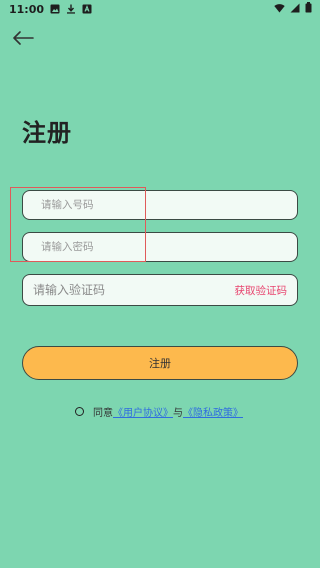  Describe the element at coordinates (143, 411) in the screenshot. I see `user-agreement-link: 《用户协议》` at that location.